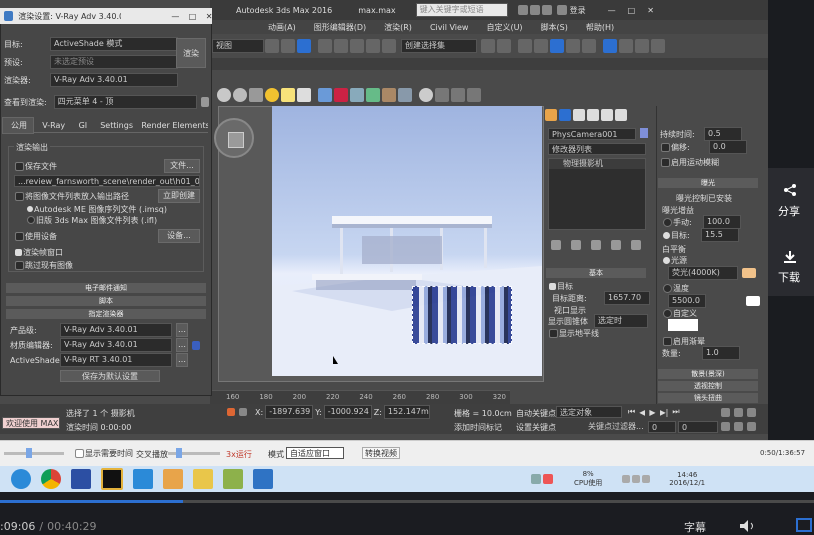 Image resolution: width=814 pixels, height=535 pixels. What do you see at coordinates (282, 27) in the screenshot?
I see `menu-animation: 动画(A)` at bounding box center [282, 27].